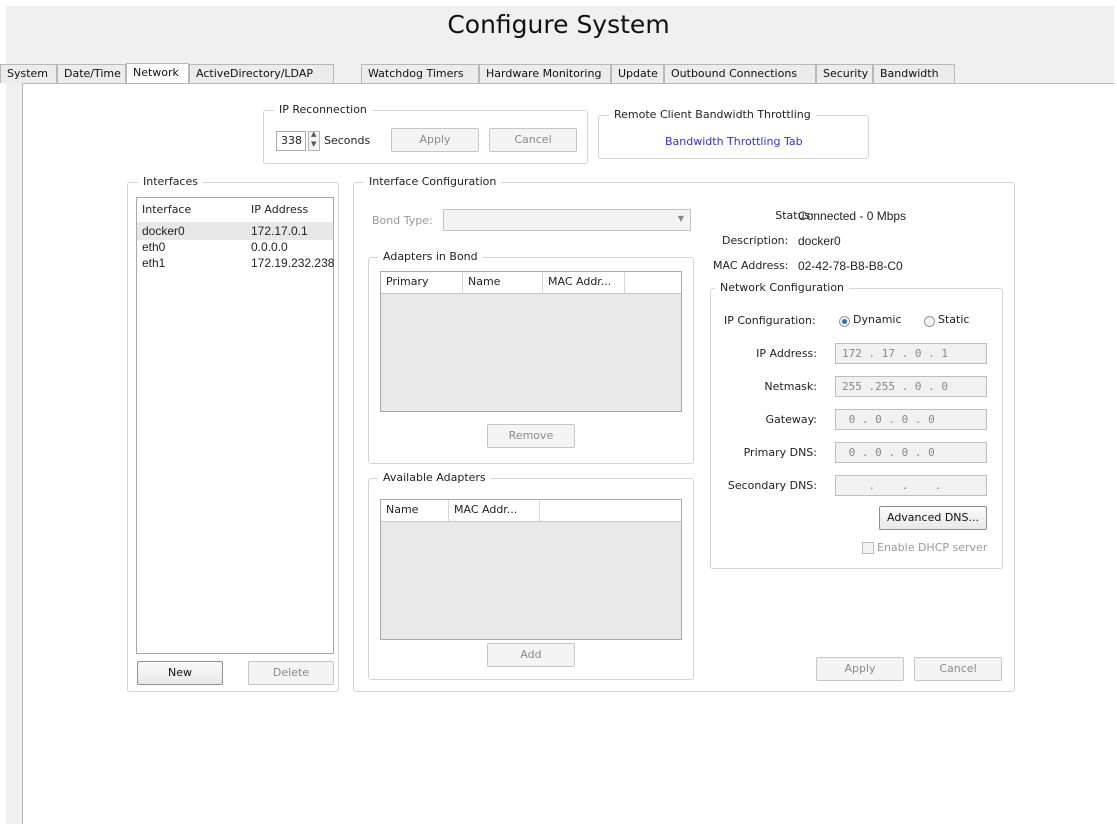 The width and height of the screenshot is (1117, 826). I want to click on available-adapters-label: Available Adapters, so click(434, 477).